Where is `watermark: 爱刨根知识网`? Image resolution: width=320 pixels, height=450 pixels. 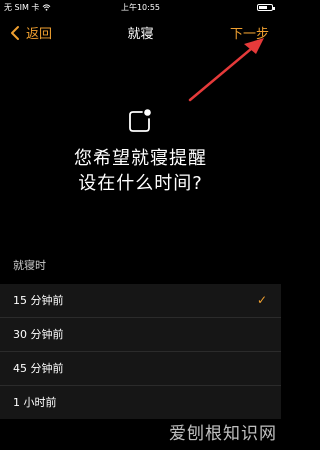 watermark: 爱刨根知识网 is located at coordinates (223, 434).